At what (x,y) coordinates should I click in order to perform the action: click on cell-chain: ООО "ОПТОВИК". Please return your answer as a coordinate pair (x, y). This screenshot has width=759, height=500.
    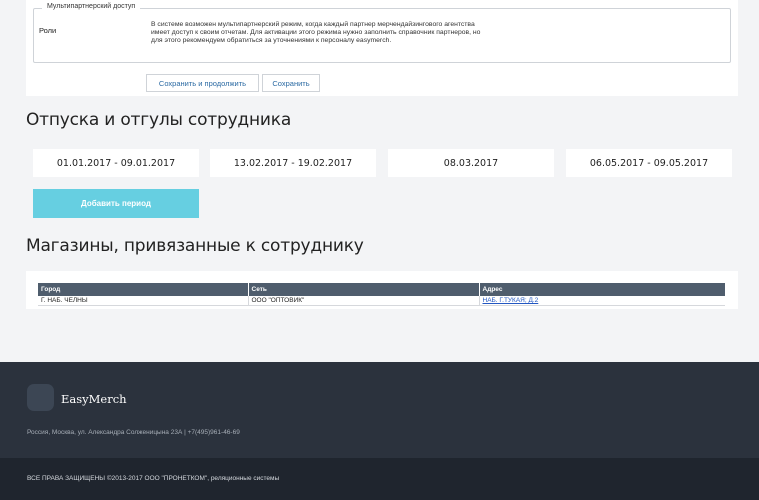
    Looking at the image, I should click on (364, 301).